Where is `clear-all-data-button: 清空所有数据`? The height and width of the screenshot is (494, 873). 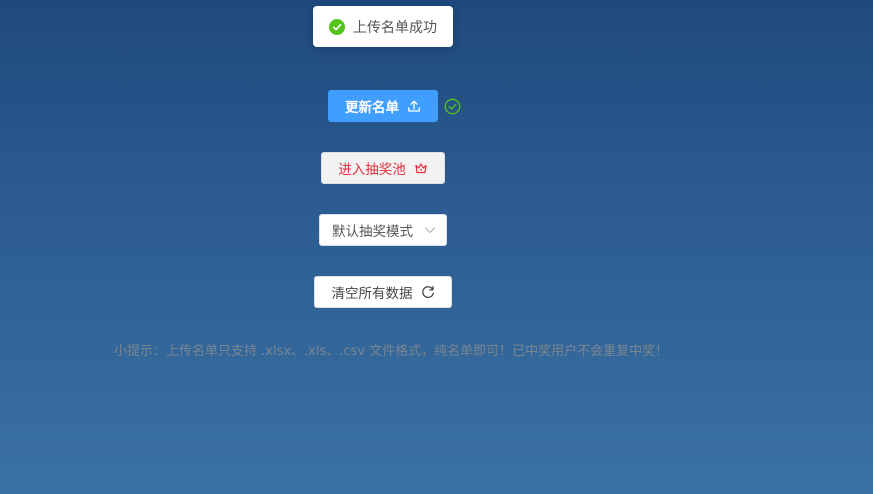 clear-all-data-button: 清空所有数据 is located at coordinates (383, 292).